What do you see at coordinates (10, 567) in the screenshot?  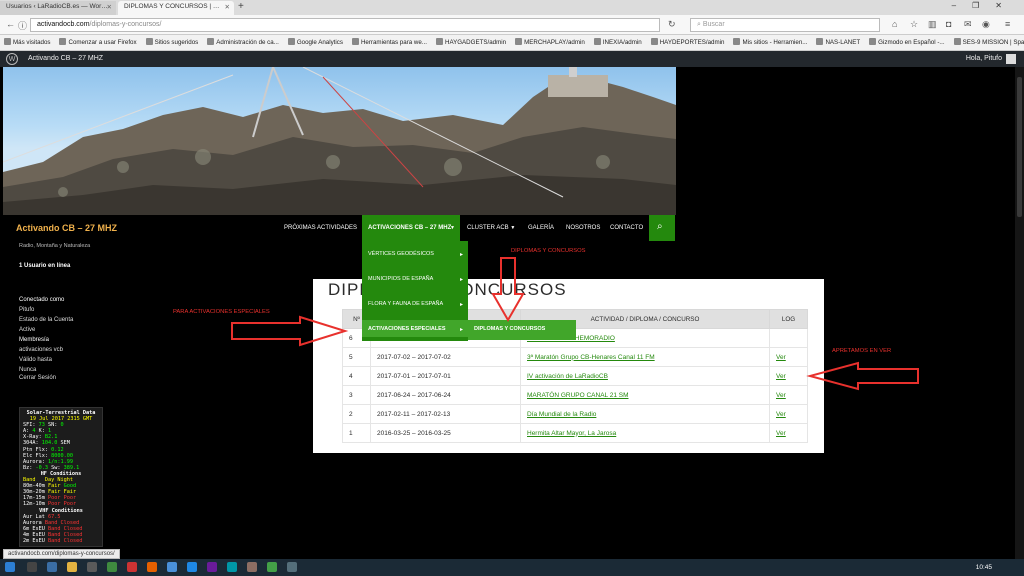 I see `windows-start-icon` at bounding box center [10, 567].